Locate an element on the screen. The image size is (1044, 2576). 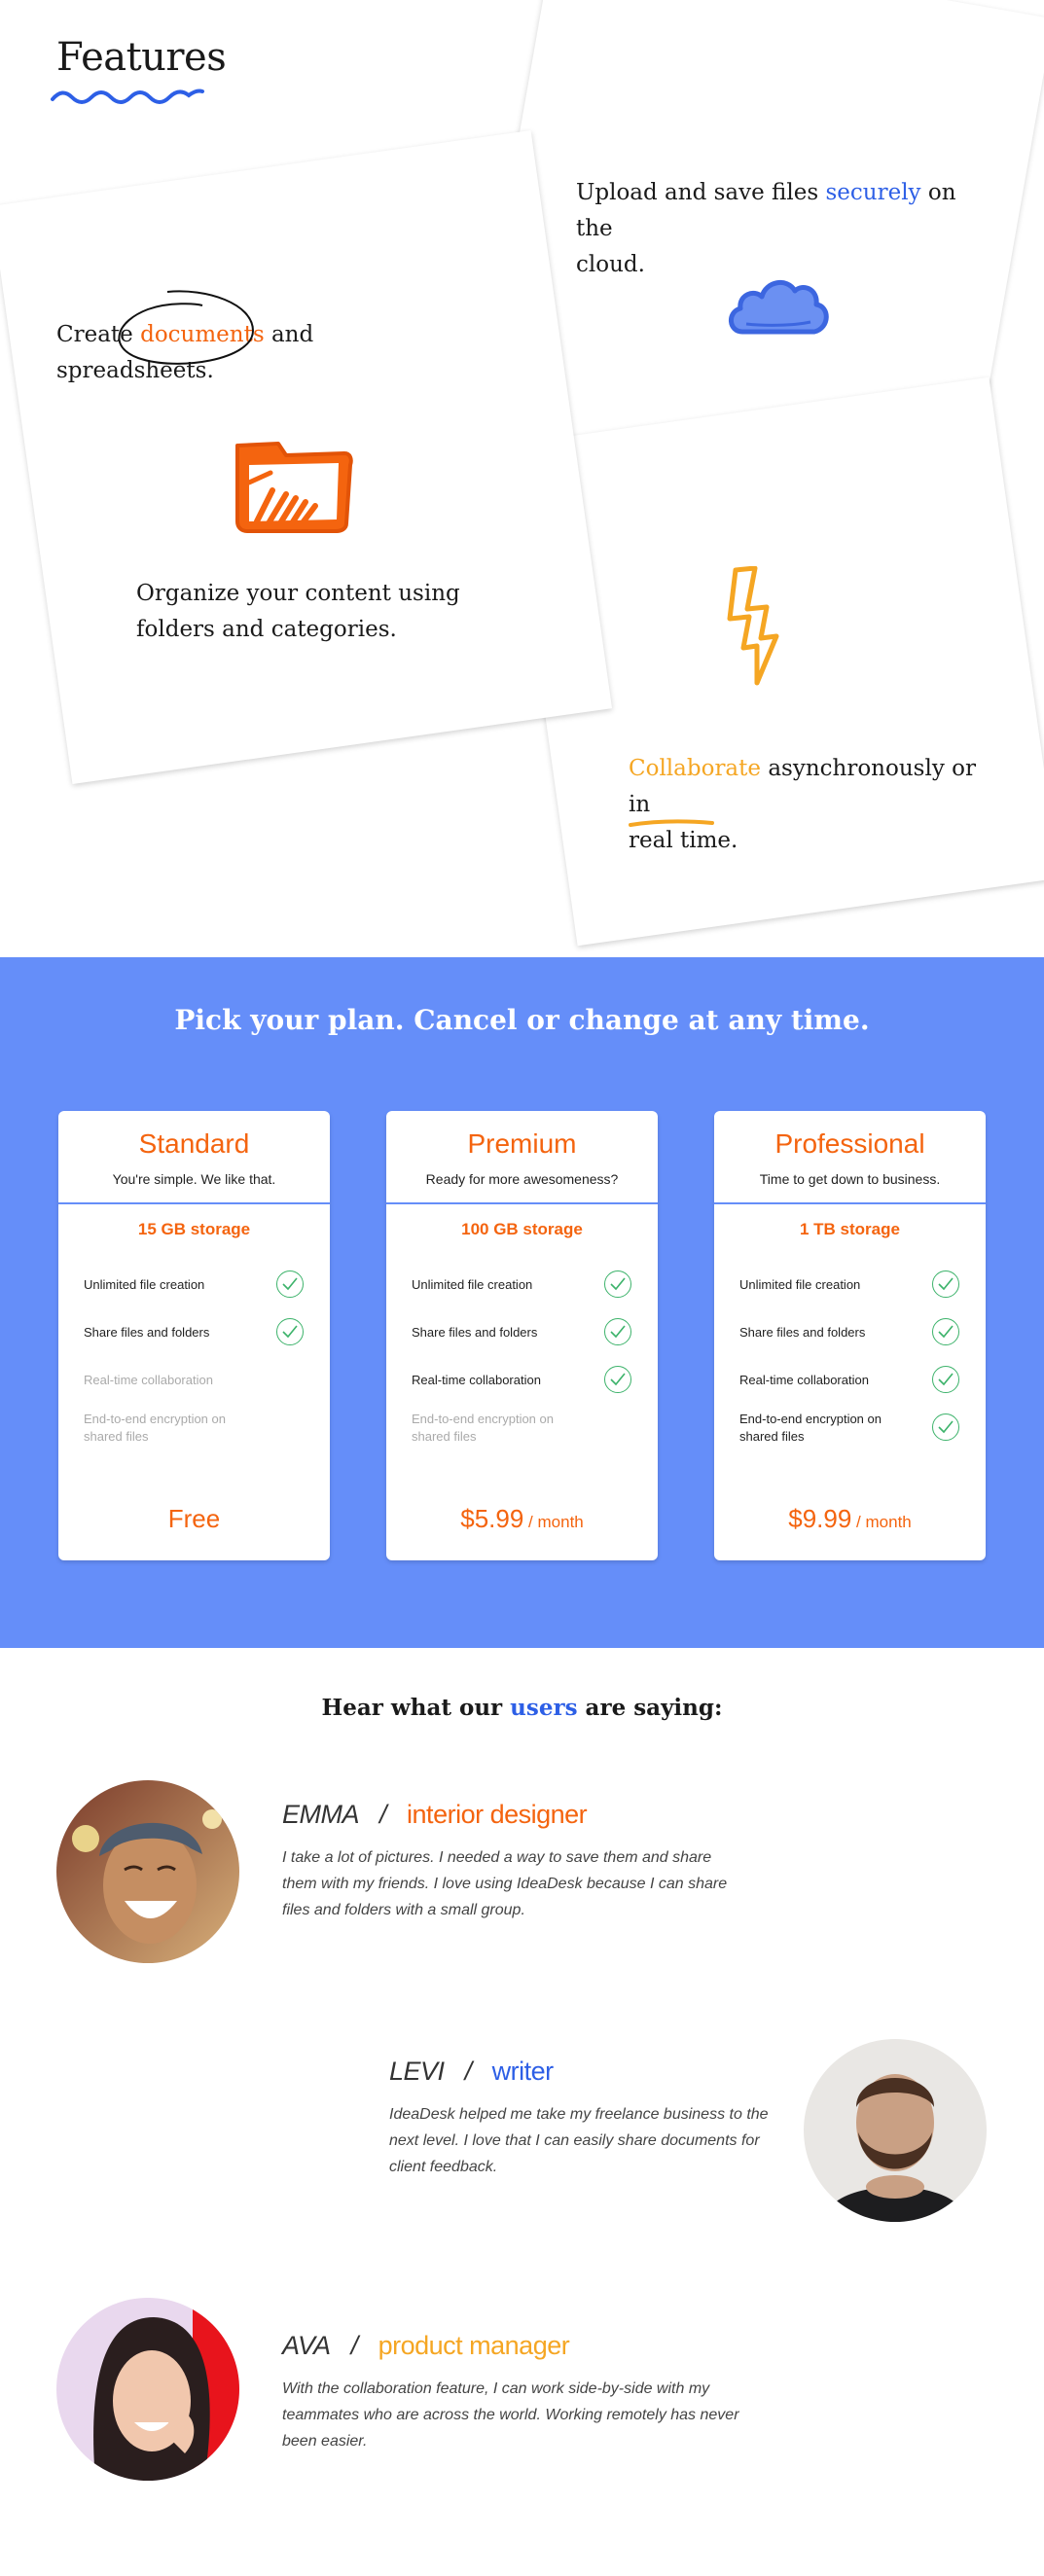
testimonial-author: EMMA / interior designer is located at coordinates (435, 1814).